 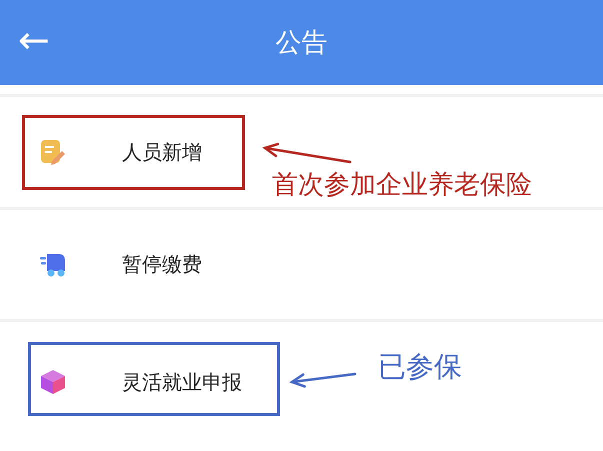 I want to click on arrow, so click(x=322, y=380).